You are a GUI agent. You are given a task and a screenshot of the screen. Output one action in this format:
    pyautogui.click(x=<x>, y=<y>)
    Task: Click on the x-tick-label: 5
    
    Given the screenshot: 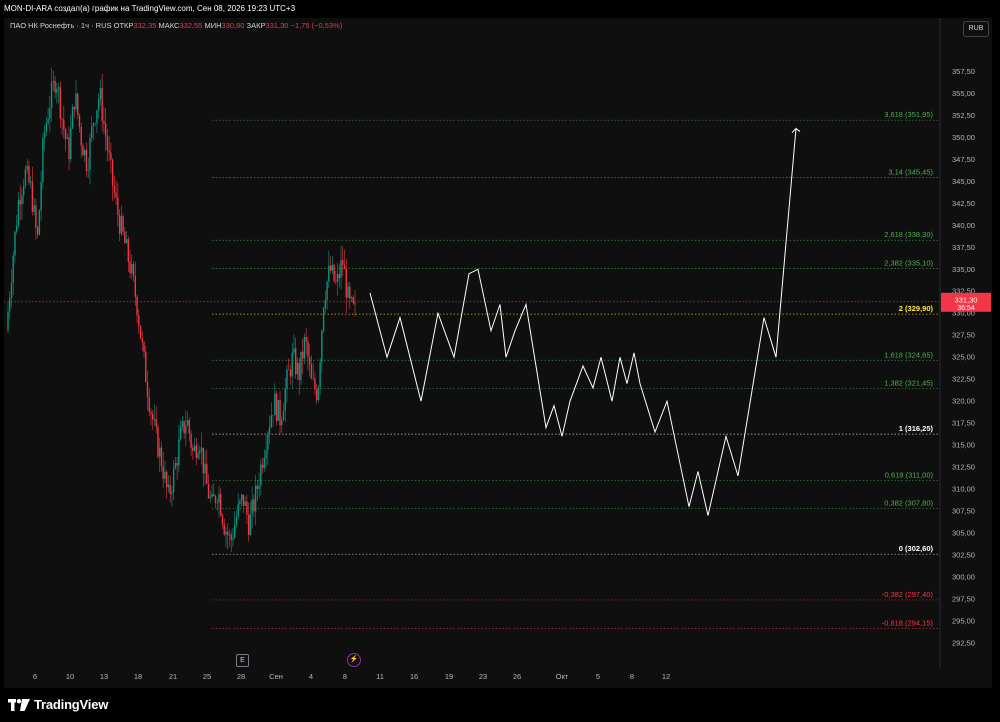 What is the action you would take?
    pyautogui.click(x=598, y=676)
    